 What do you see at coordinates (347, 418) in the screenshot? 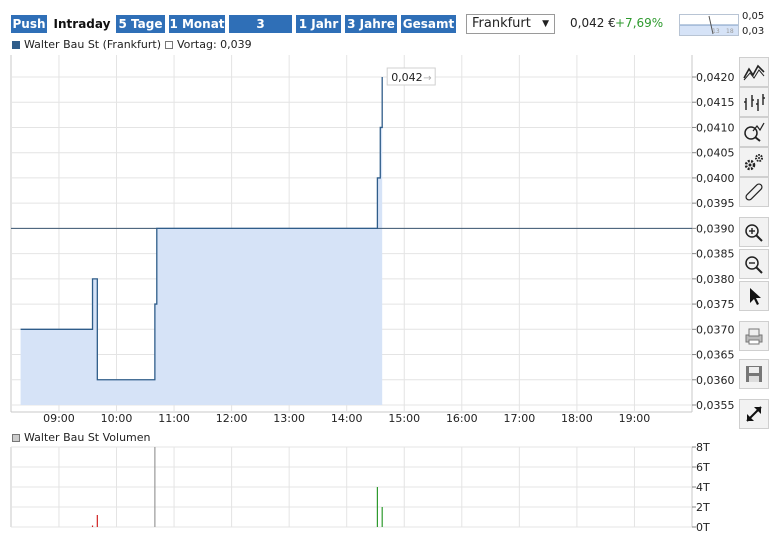
I see `x-tick-label: 14:00` at bounding box center [347, 418].